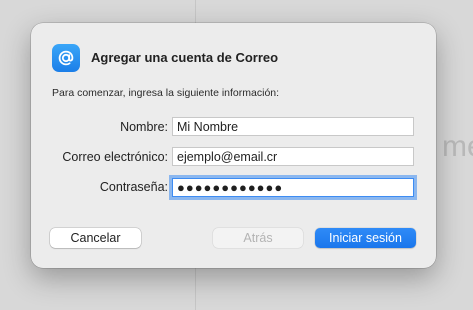 The image size is (473, 310). Describe the element at coordinates (258, 238) in the screenshot. I see `back-button: Atrás` at that location.